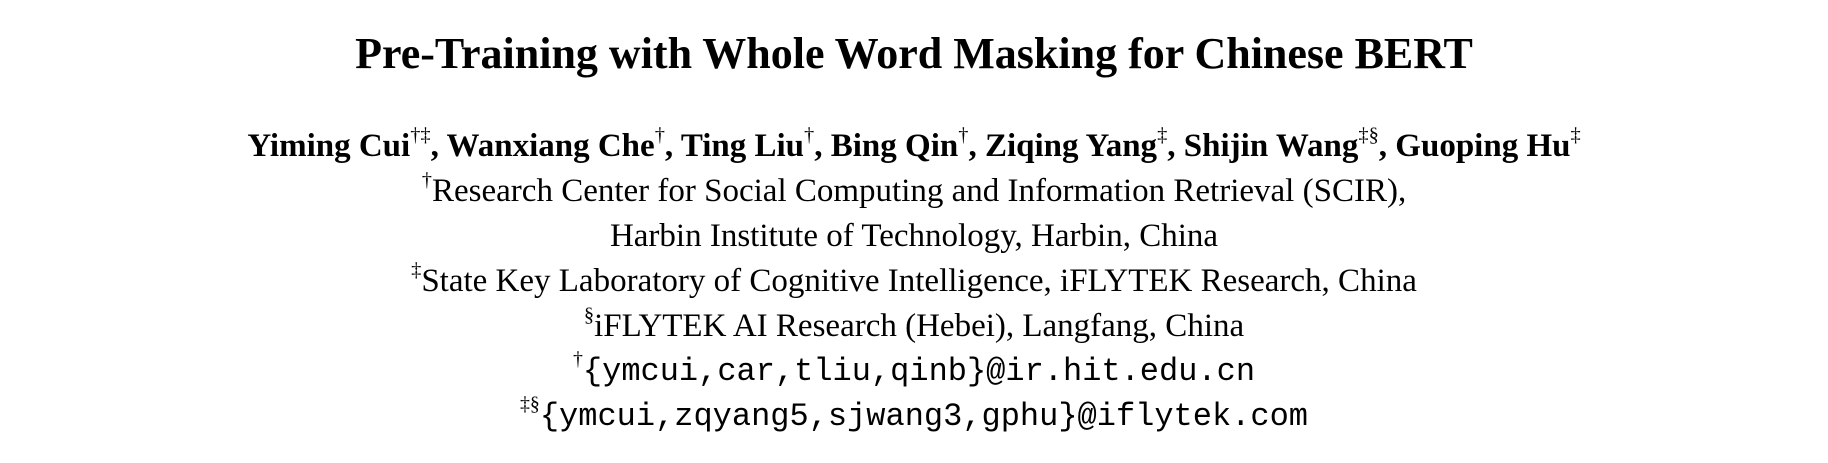 The width and height of the screenshot is (1828, 463). What do you see at coordinates (923, 416) in the screenshot?
I see `email-address: {ymcui,zqyang5,sjwang3,gphu}@iflytek.com` at bounding box center [923, 416].